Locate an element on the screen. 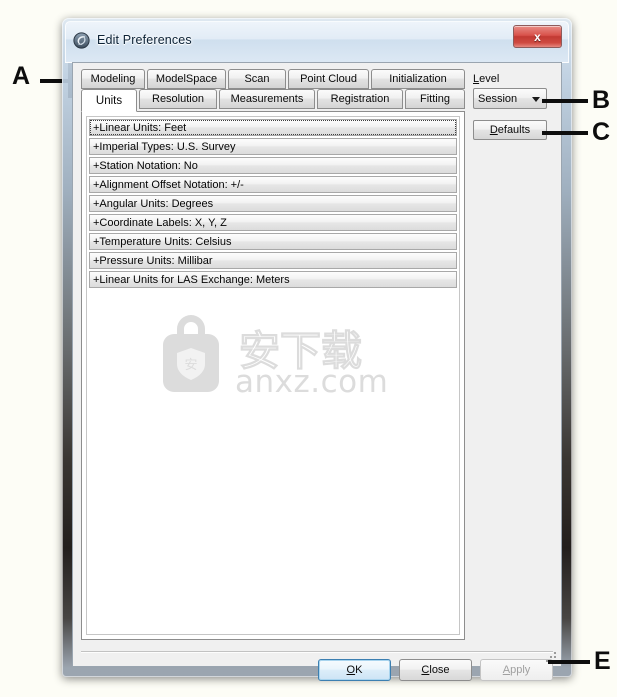  close-button-footer: Close is located at coordinates (435, 670).